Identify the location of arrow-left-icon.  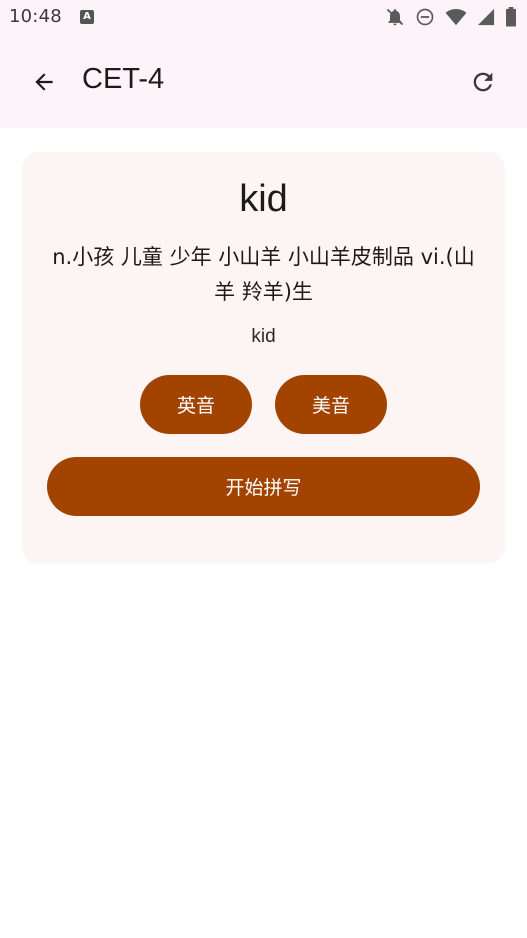
(44, 82).